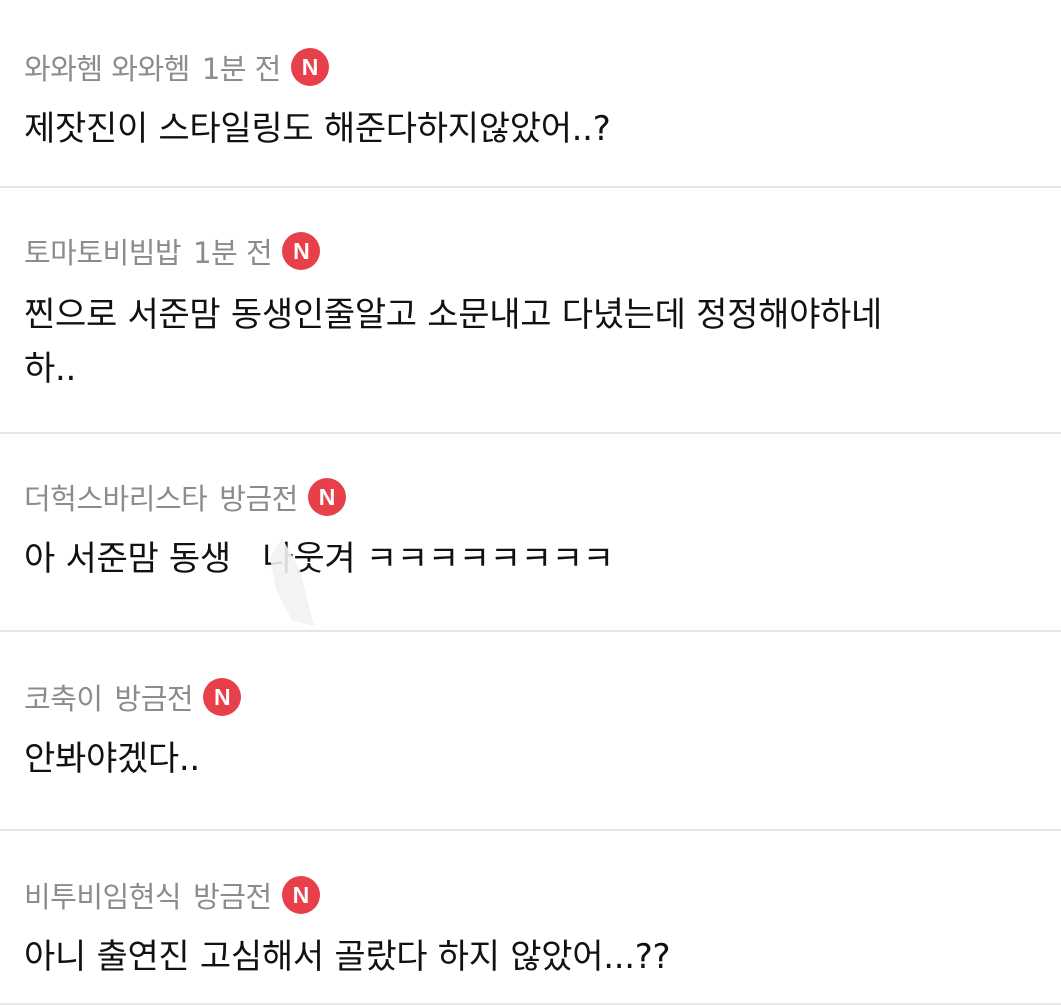  What do you see at coordinates (103, 895) in the screenshot?
I see `comment-author: 비투비임현식` at bounding box center [103, 895].